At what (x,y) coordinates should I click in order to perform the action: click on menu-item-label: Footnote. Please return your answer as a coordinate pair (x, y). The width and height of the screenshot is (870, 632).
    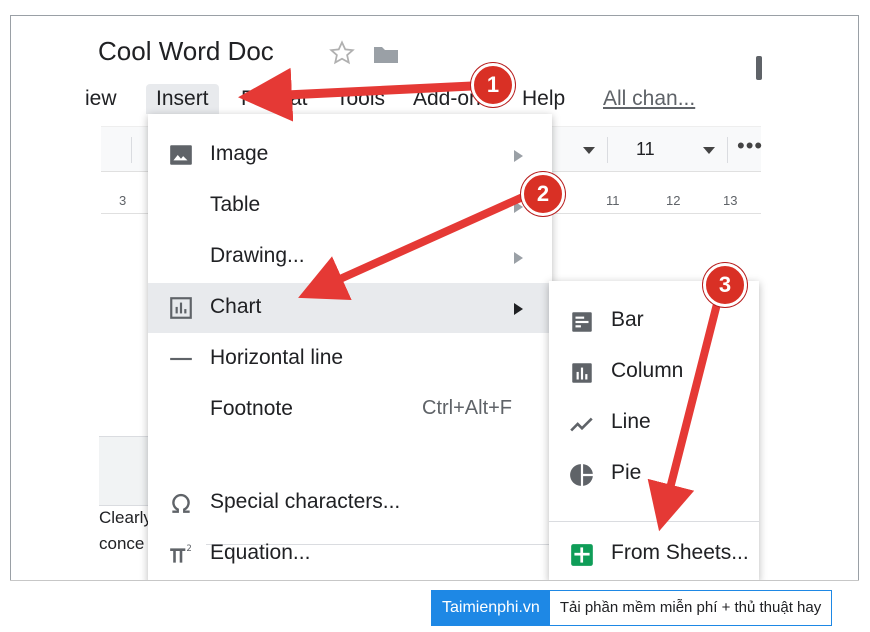
    Looking at the image, I should click on (251, 408).